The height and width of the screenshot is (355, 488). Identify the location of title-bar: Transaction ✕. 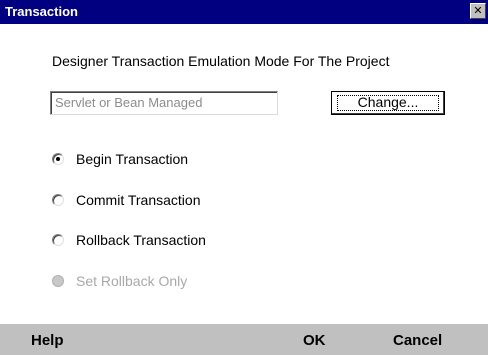
(244, 12).